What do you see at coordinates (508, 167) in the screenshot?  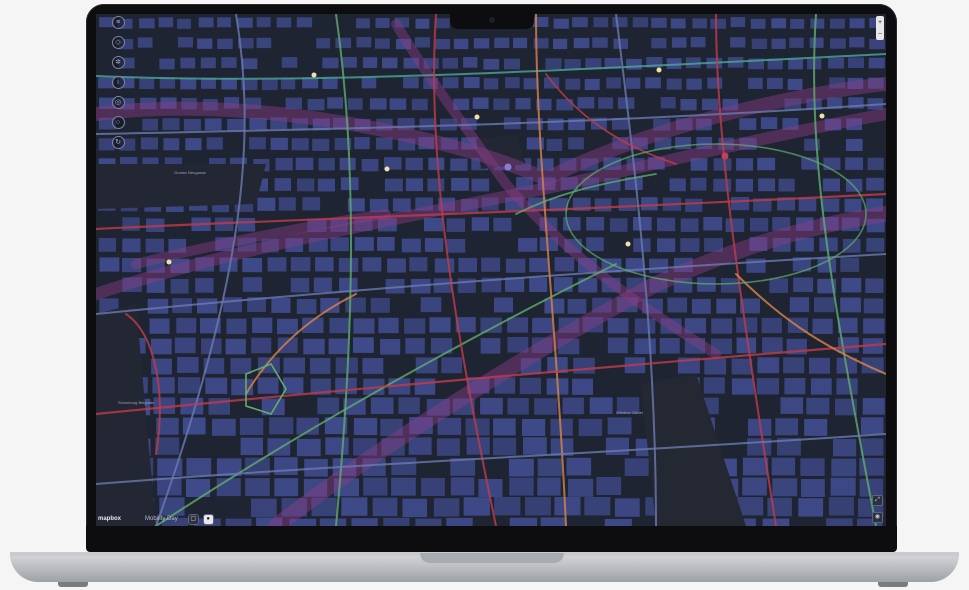 I see `transit-marker` at bounding box center [508, 167].